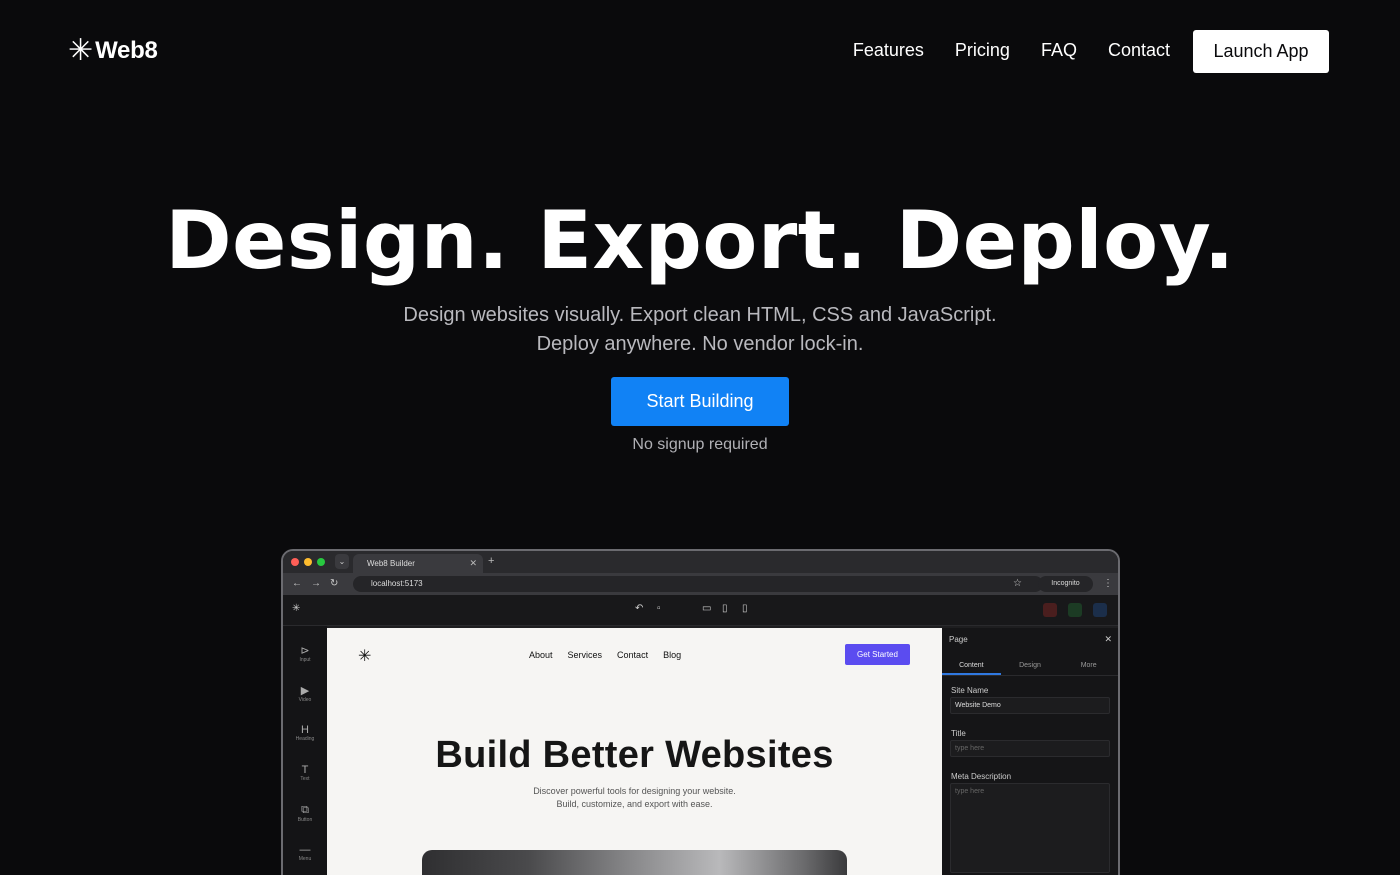  I want to click on canvas-nav-blog: Blog, so click(672, 655).